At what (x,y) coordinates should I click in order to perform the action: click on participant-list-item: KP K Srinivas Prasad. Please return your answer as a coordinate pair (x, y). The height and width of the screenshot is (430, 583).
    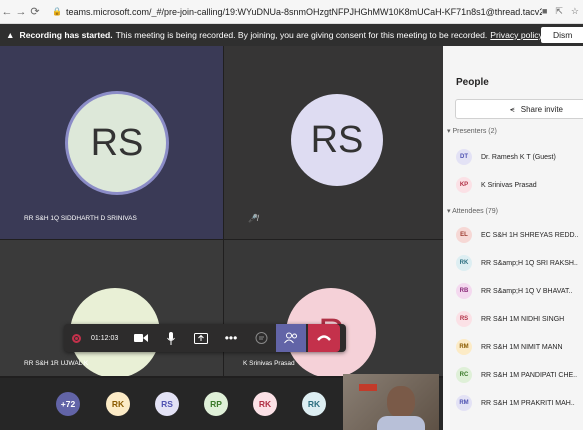
    Looking at the image, I should click on (496, 185).